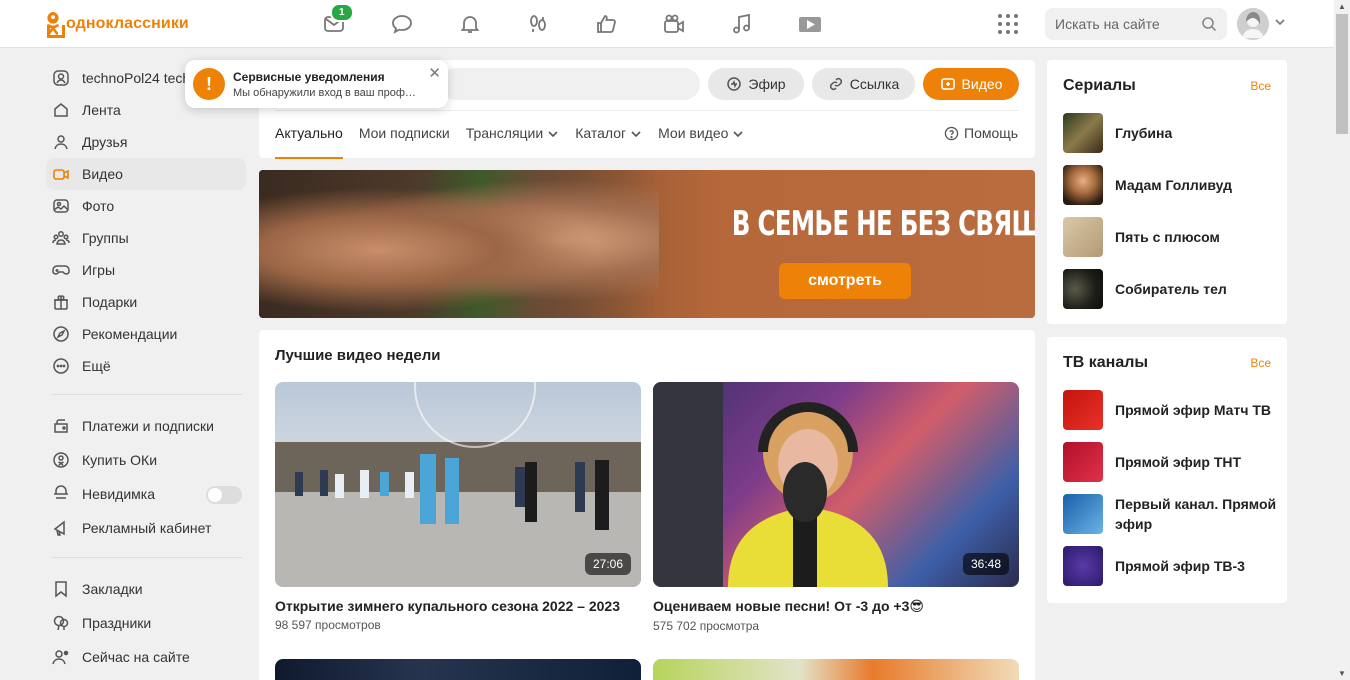 This screenshot has height=680, width=1350. Describe the element at coordinates (146, 238) in the screenshot. I see `sidebar-item-groups: Группы` at that location.